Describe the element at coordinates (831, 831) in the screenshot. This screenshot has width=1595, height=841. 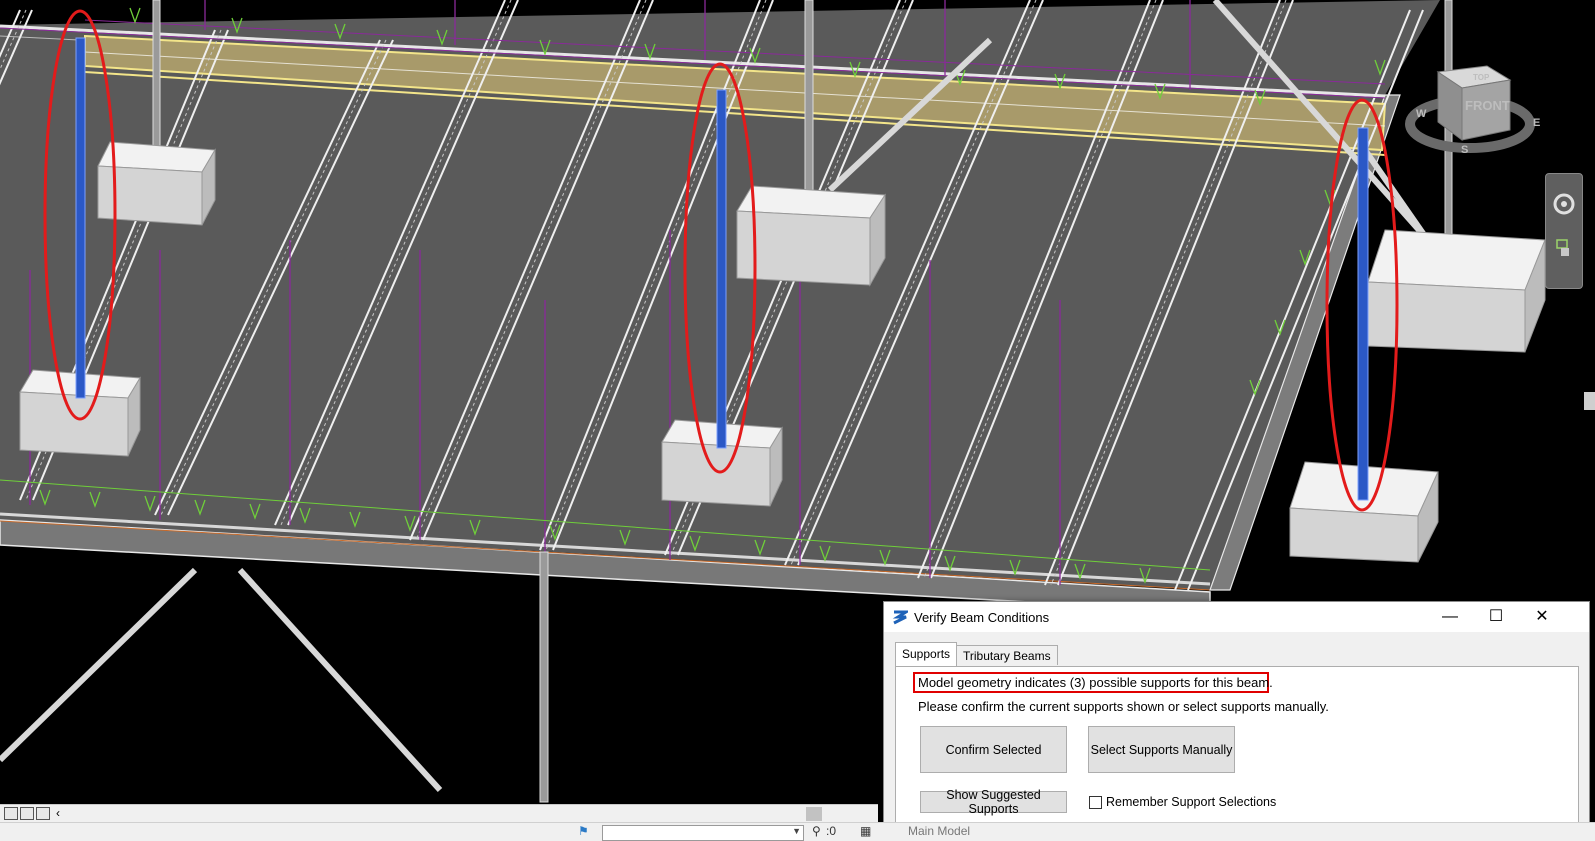
I see `selection-count: :0` at that location.